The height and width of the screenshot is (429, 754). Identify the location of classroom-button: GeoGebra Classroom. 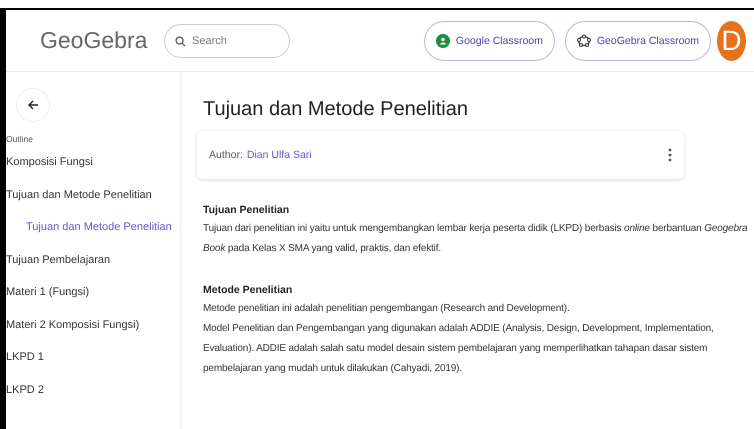
(637, 40).